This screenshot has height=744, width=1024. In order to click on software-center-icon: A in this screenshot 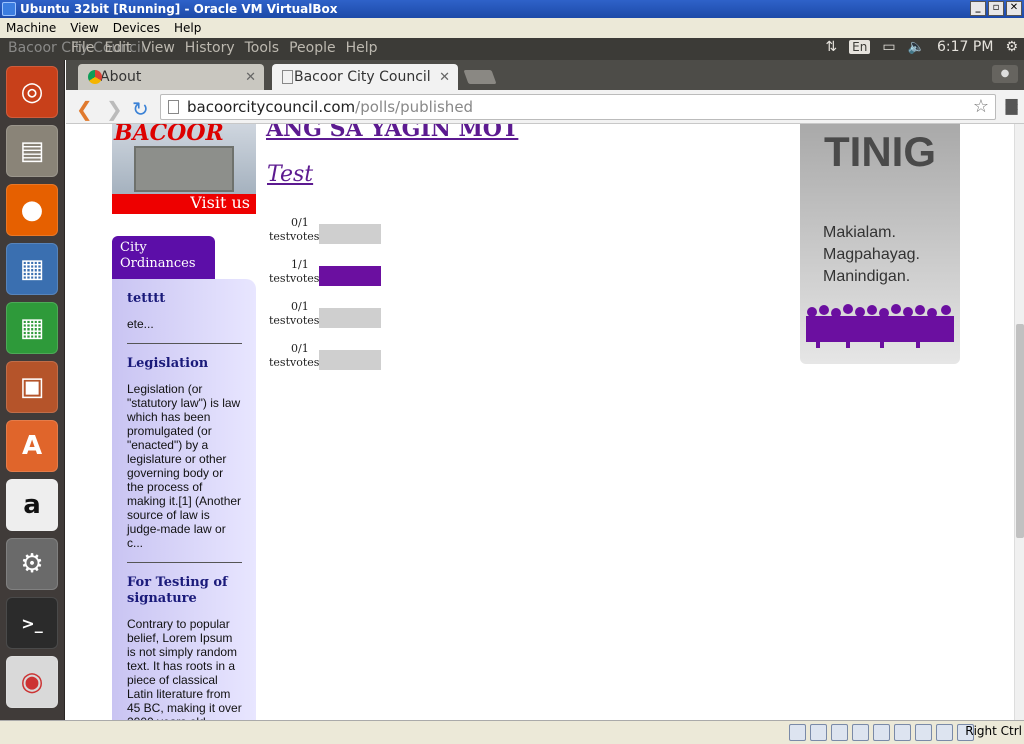, I will do `click(32, 446)`.